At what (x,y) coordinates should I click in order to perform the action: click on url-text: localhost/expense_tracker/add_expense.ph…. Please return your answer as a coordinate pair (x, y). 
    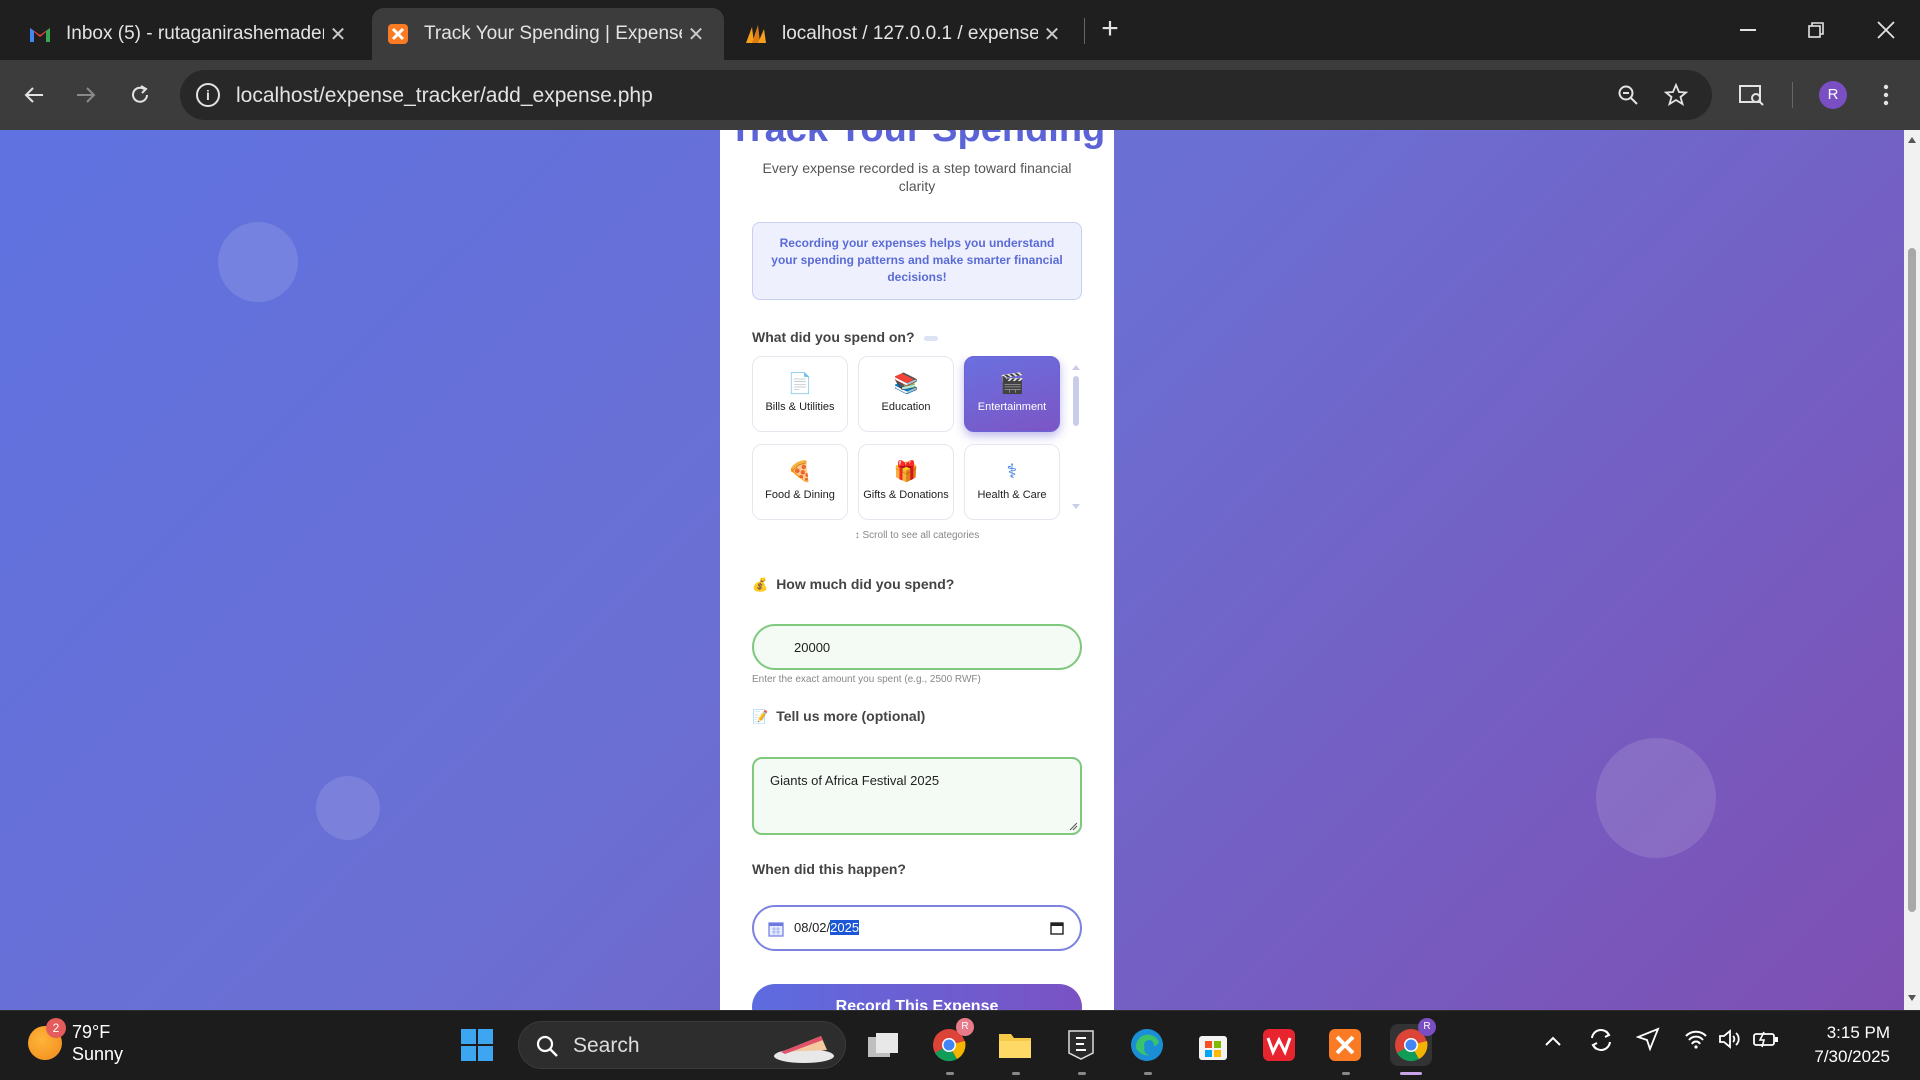
    Looking at the image, I should click on (444, 95).